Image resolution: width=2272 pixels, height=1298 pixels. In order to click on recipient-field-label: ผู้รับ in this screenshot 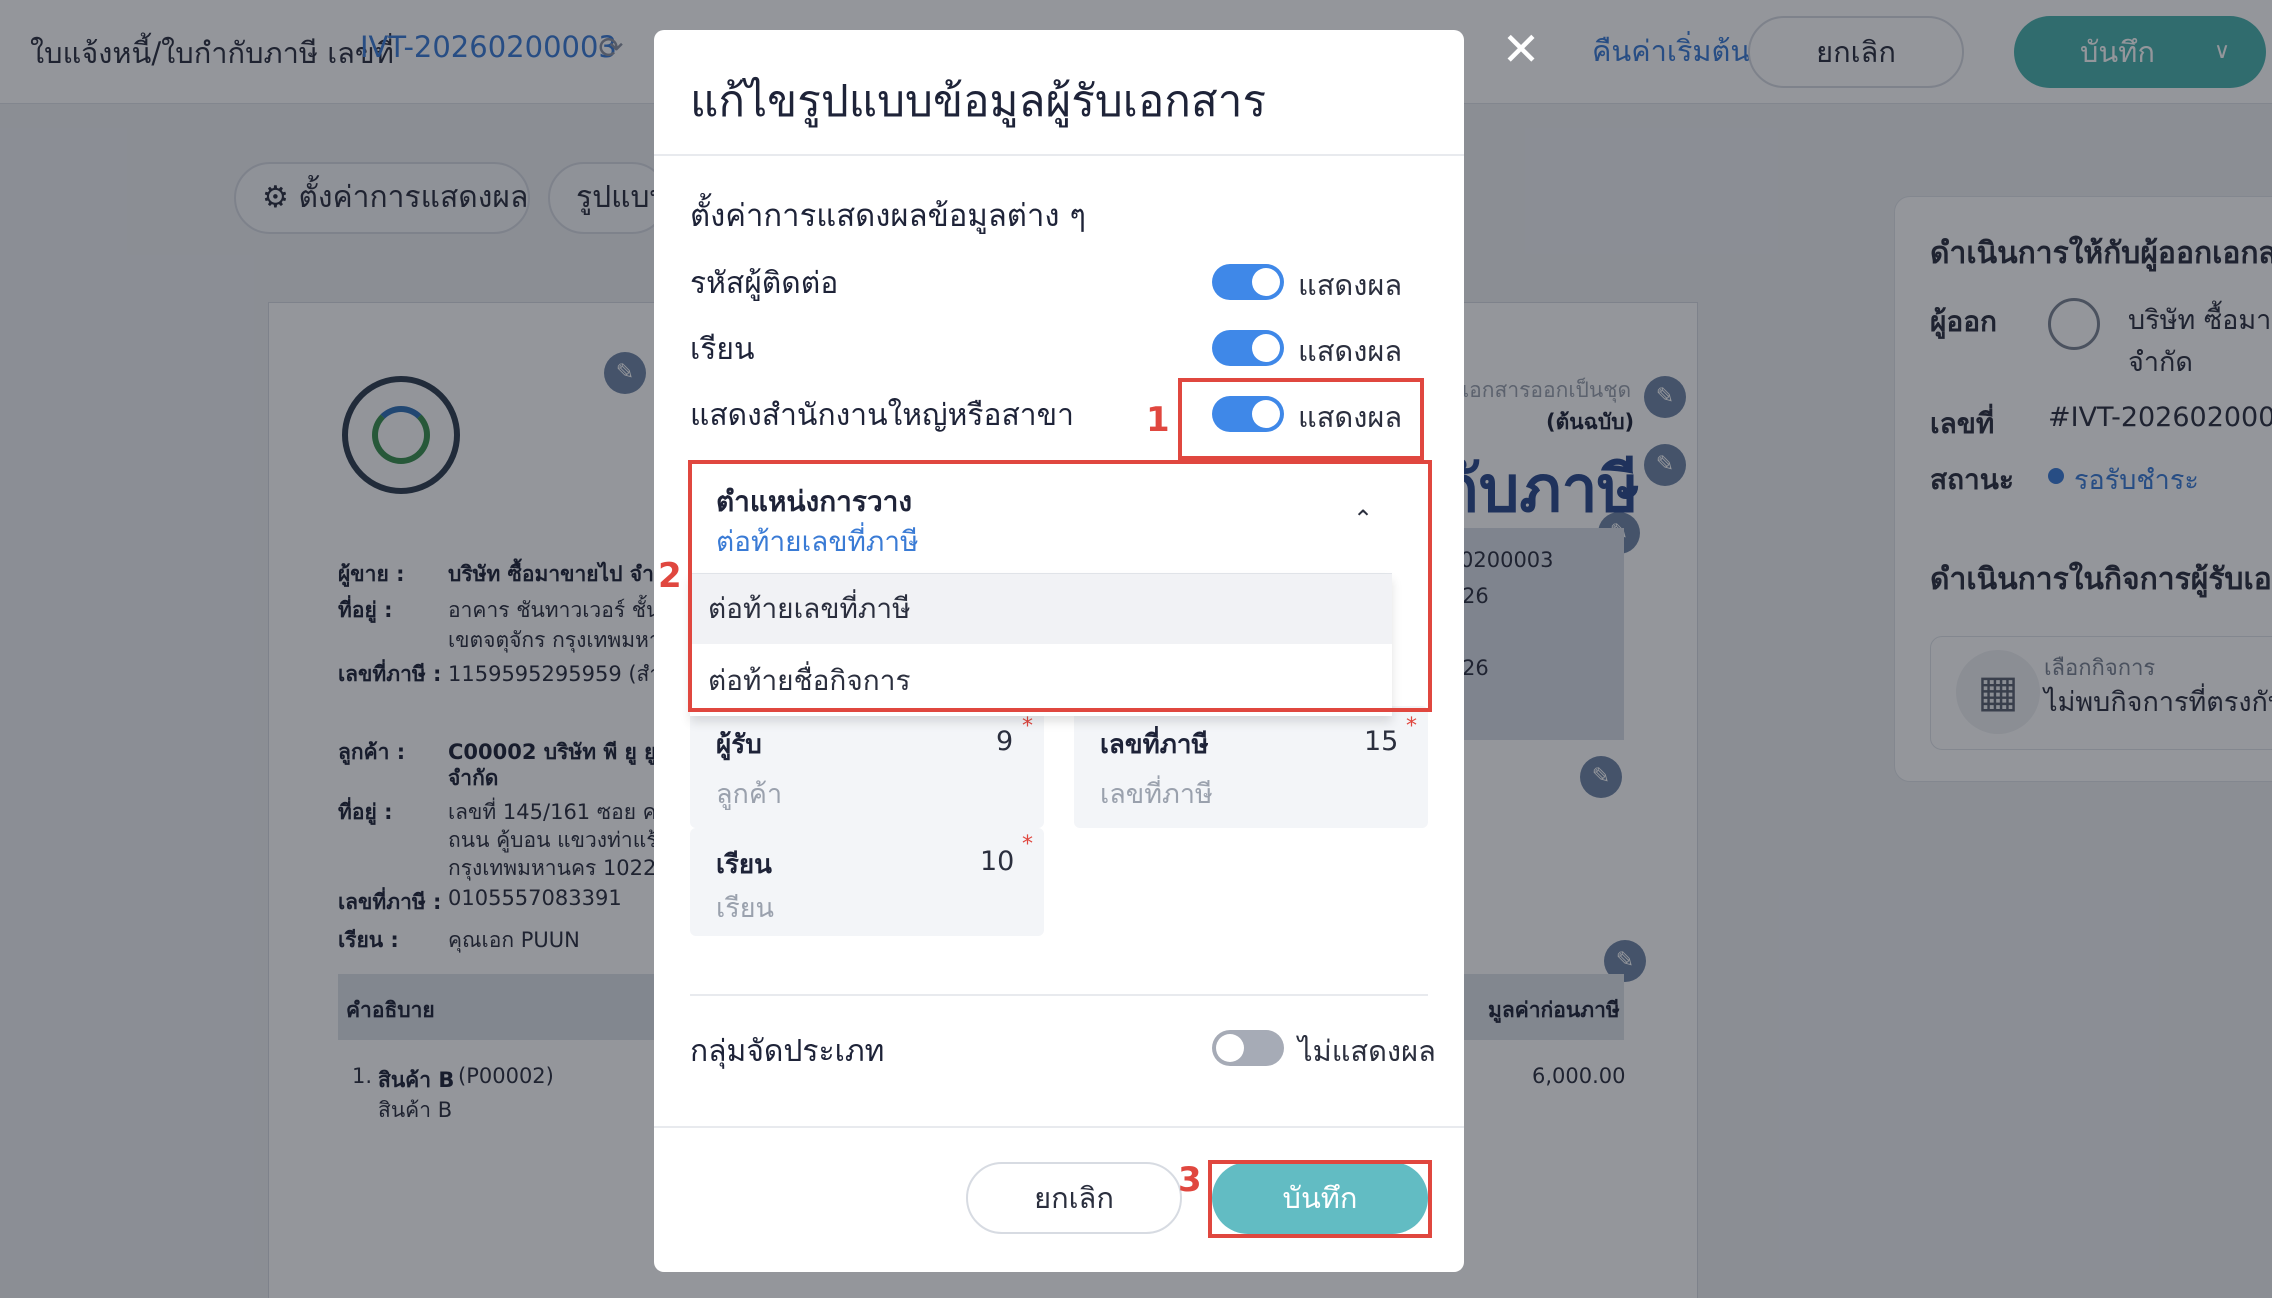, I will do `click(739, 745)`.